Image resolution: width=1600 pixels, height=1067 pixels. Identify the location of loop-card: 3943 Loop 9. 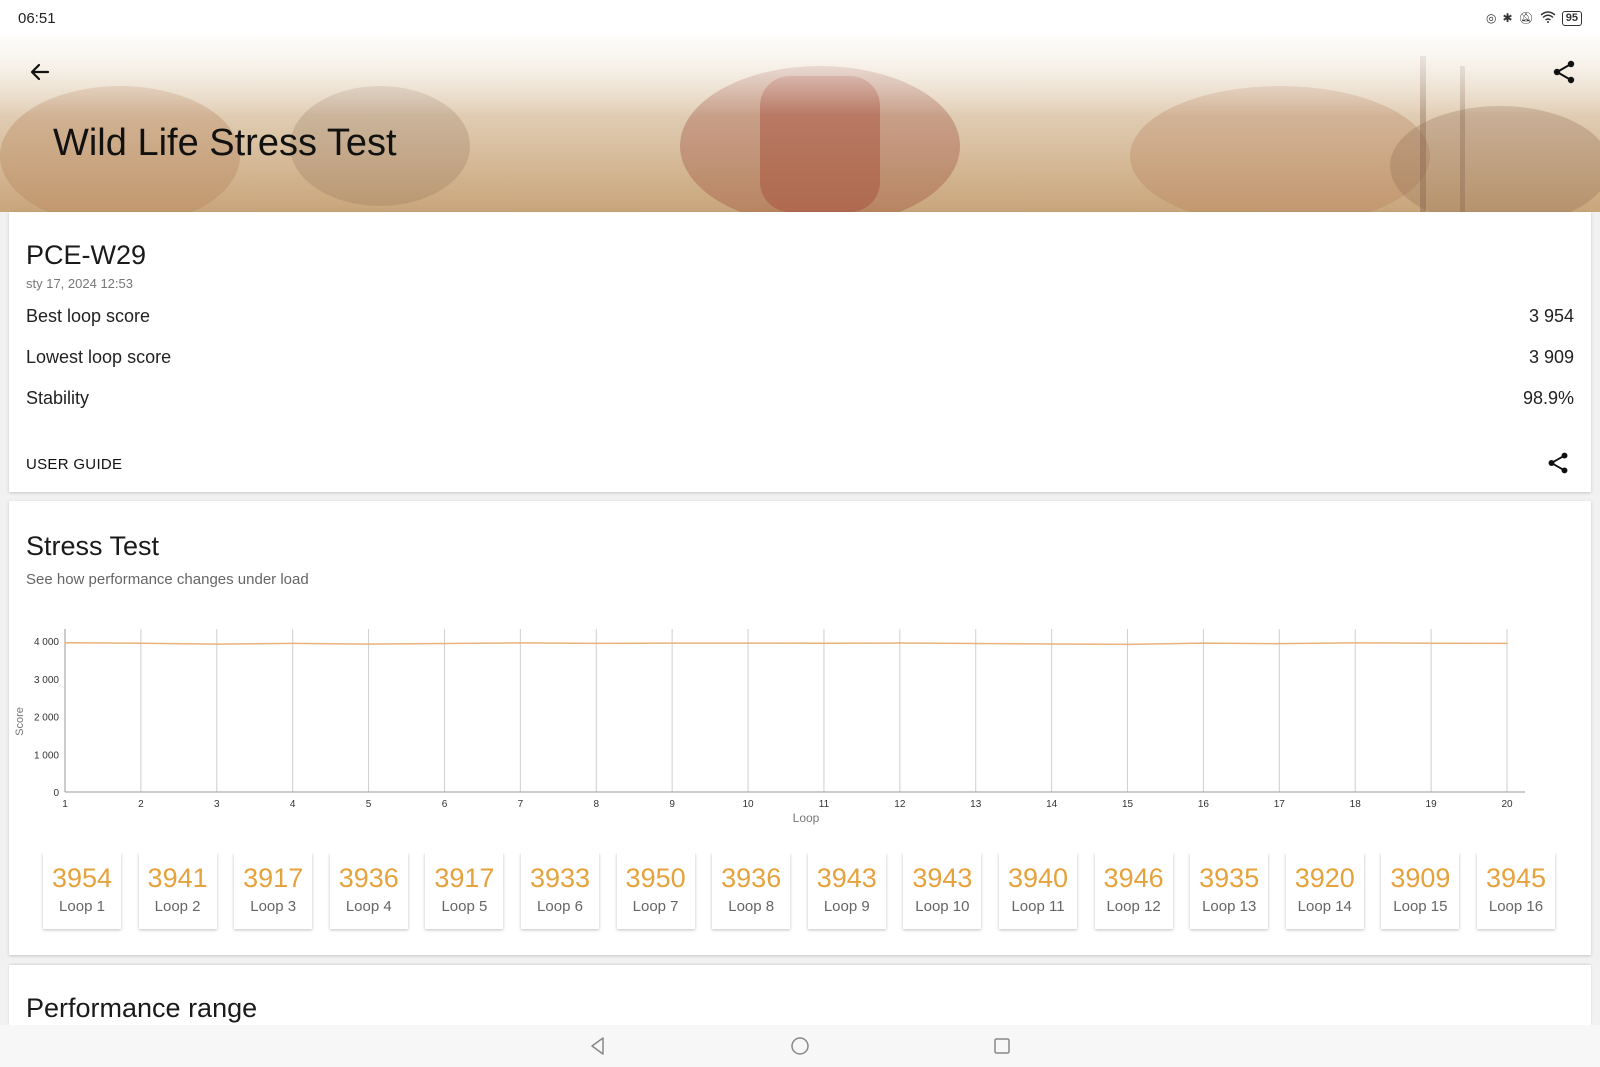
(846, 891).